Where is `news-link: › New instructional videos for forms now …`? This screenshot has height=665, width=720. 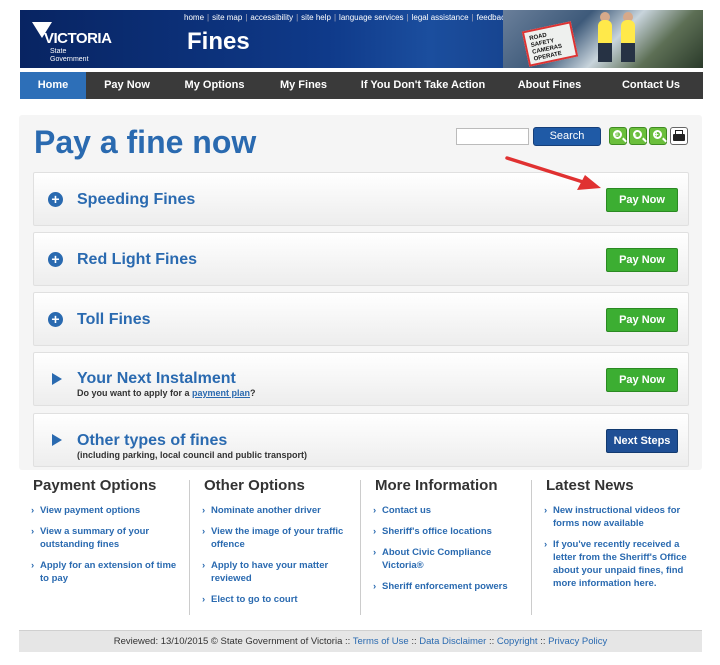 news-link: › New instructional videos for forms now … is located at coordinates (614, 517).